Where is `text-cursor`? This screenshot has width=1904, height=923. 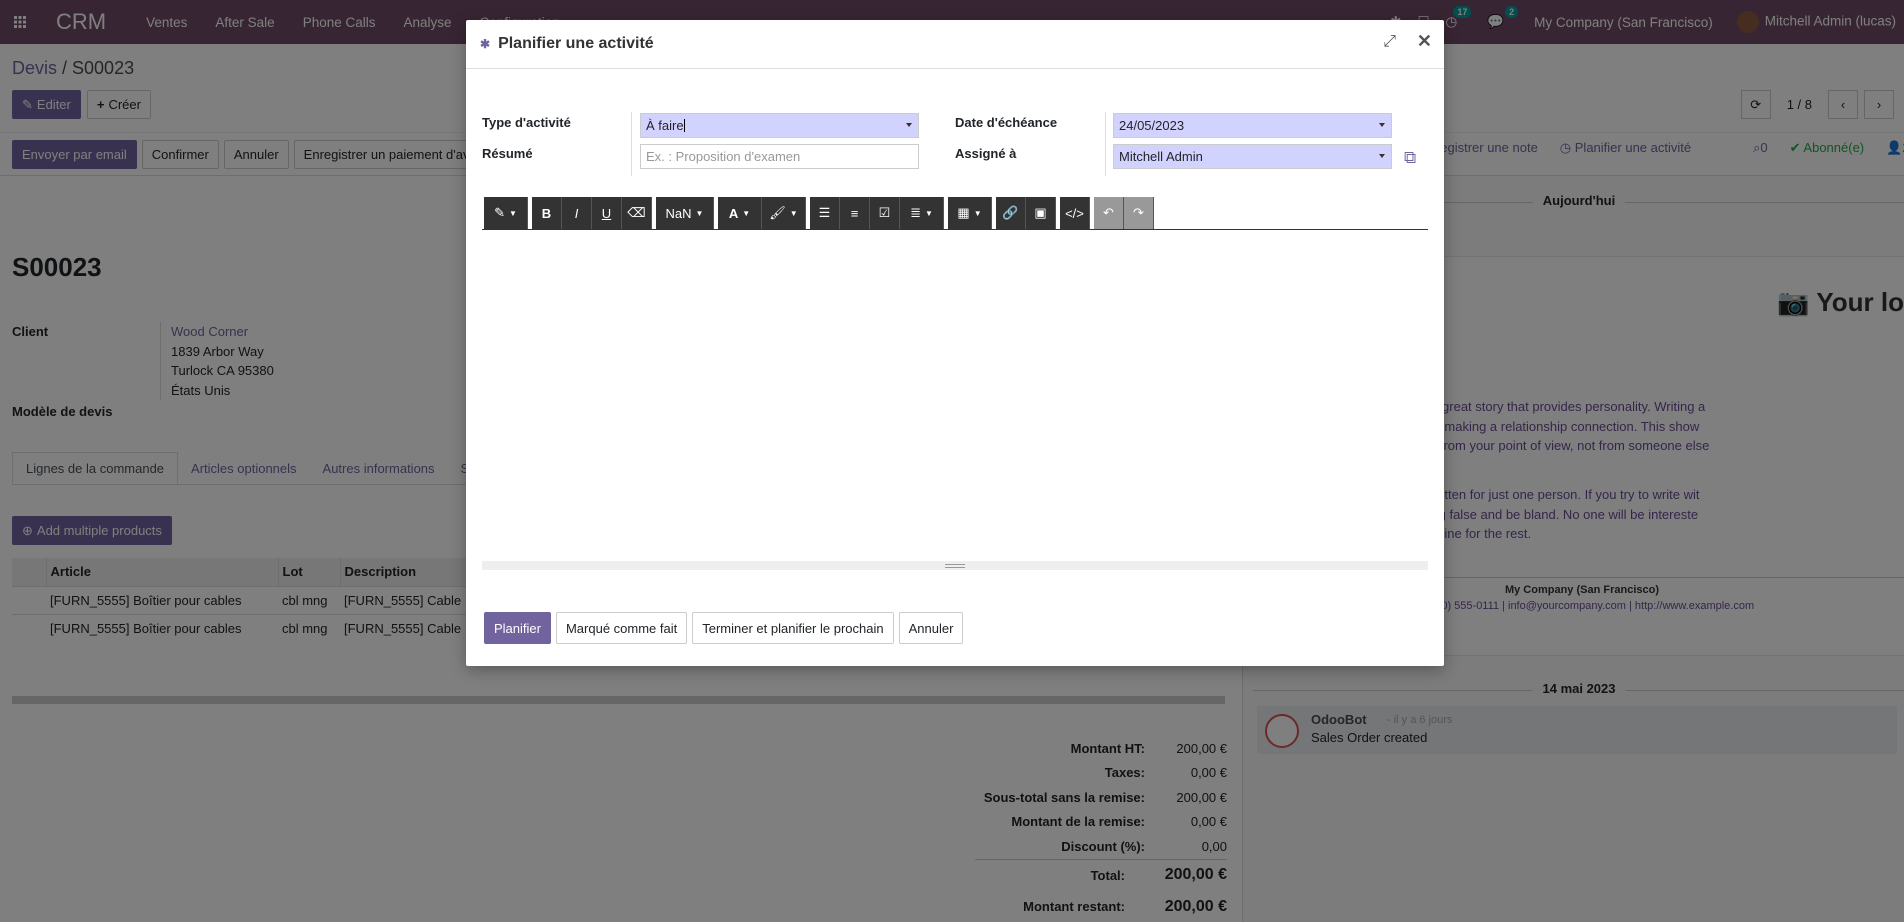 text-cursor is located at coordinates (684, 125).